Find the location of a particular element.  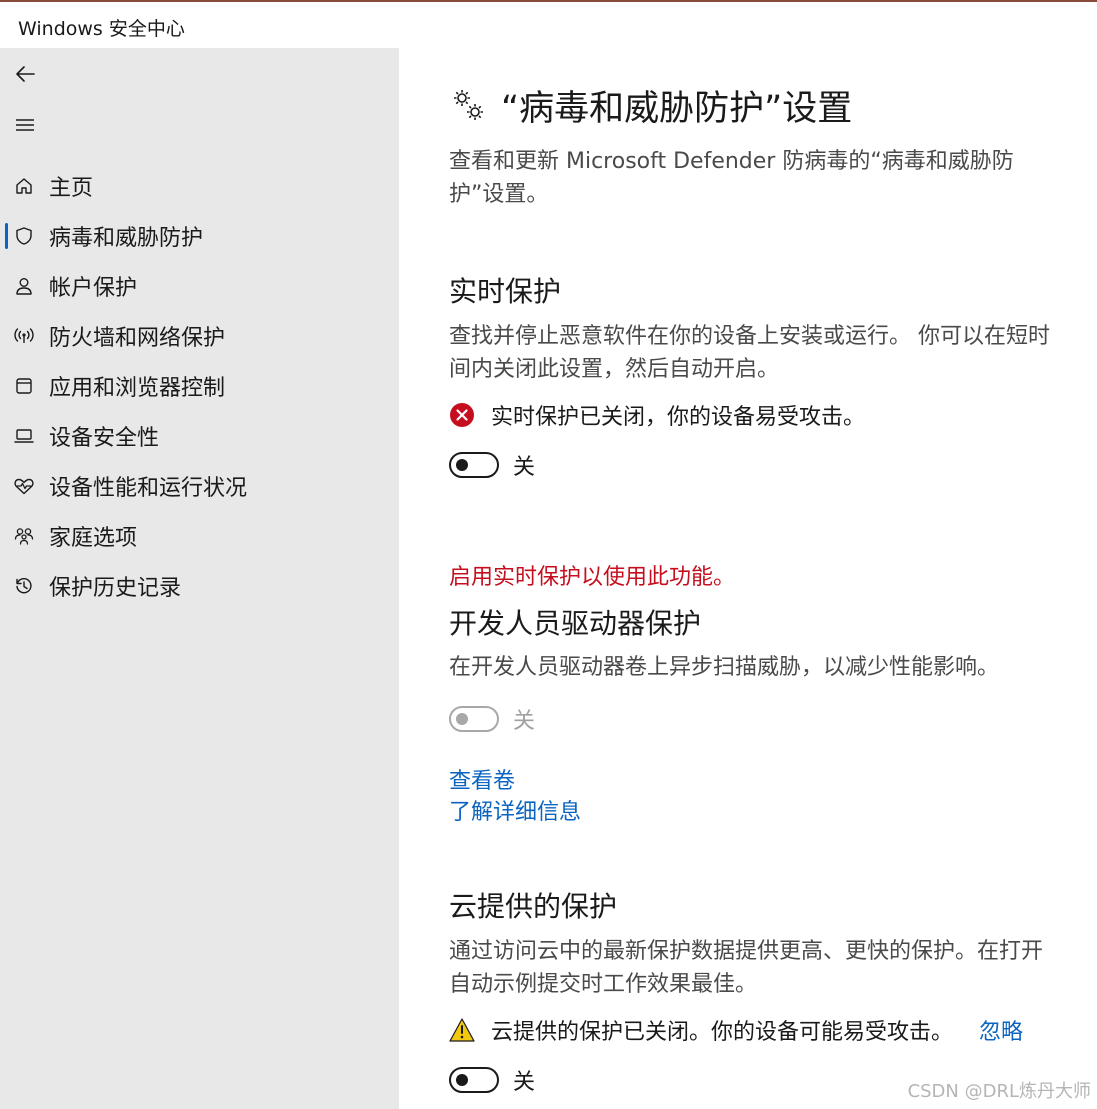

devdrive-toggle-row: 关 is located at coordinates (492, 719).